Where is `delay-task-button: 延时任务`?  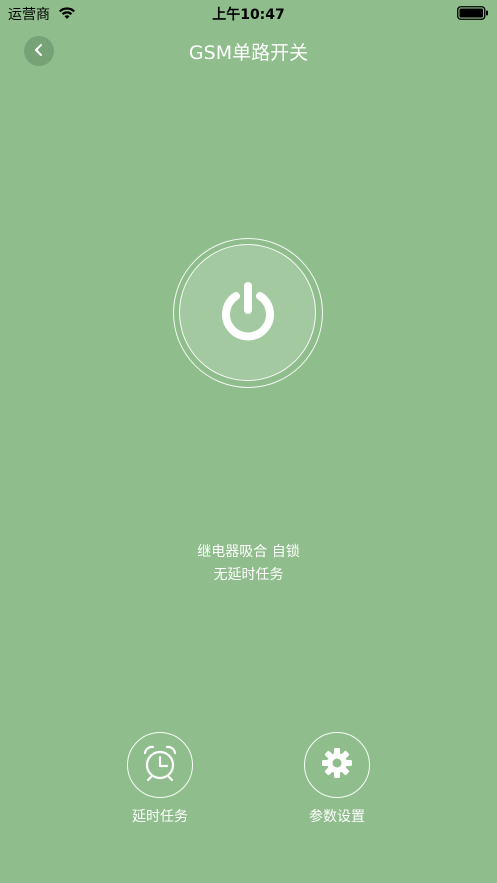 delay-task-button: 延时任务 is located at coordinates (160, 779).